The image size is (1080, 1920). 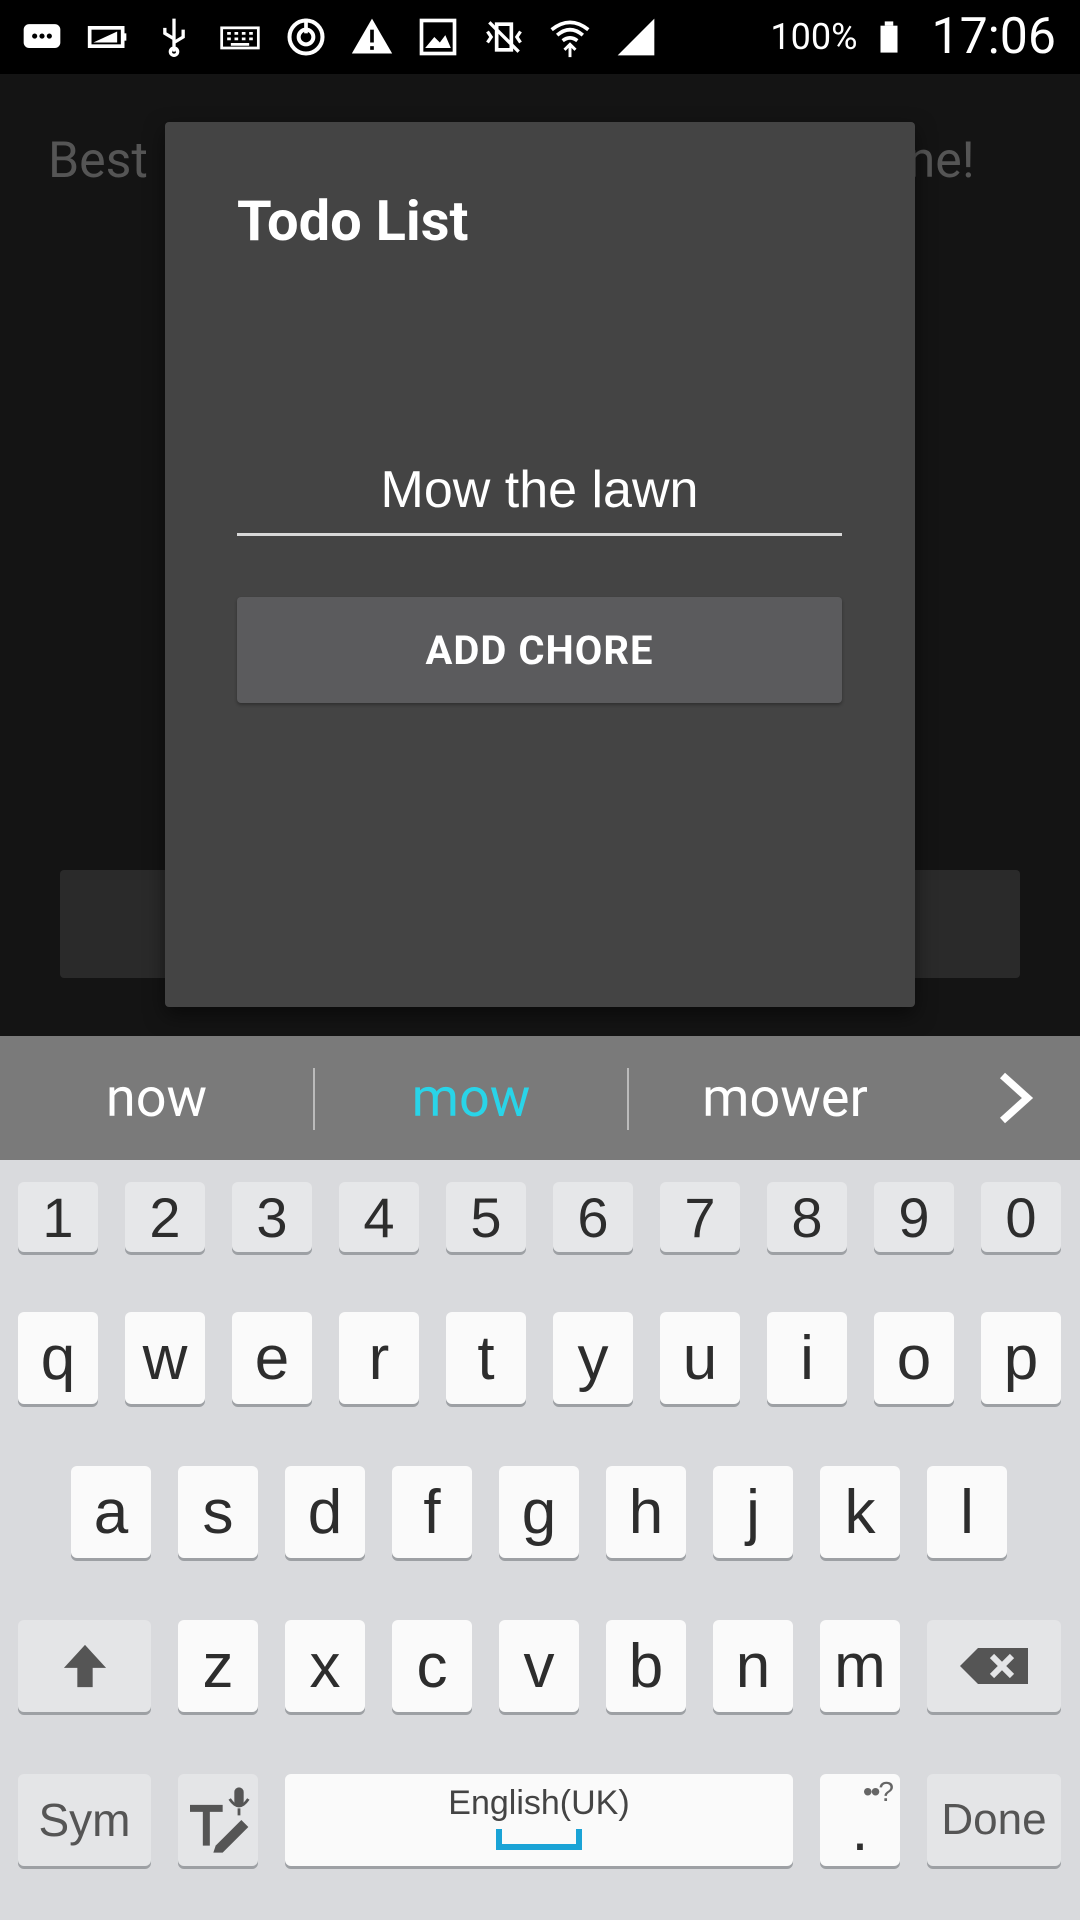 I want to click on signal-icon, so click(x=636, y=37).